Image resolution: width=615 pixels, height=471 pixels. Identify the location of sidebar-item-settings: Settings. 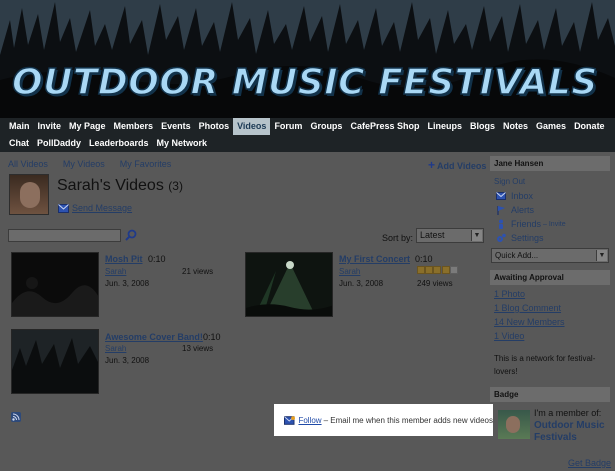
(520, 238).